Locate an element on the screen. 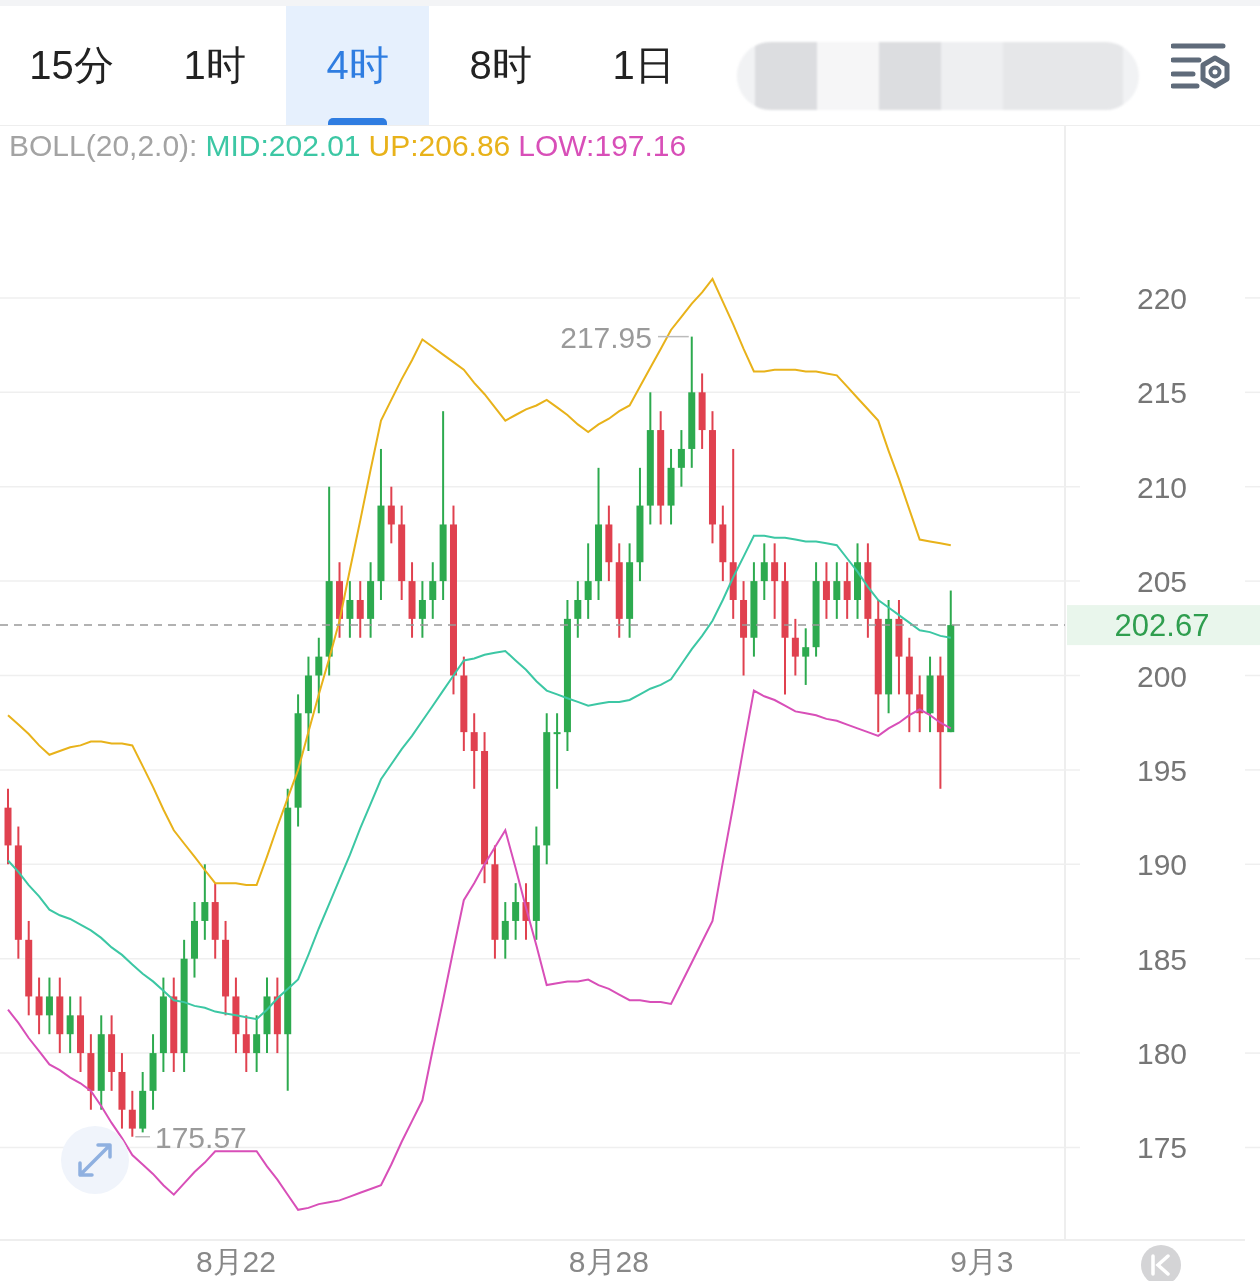 The image size is (1260, 1281). axis-label: 180 is located at coordinates (1162, 1054).